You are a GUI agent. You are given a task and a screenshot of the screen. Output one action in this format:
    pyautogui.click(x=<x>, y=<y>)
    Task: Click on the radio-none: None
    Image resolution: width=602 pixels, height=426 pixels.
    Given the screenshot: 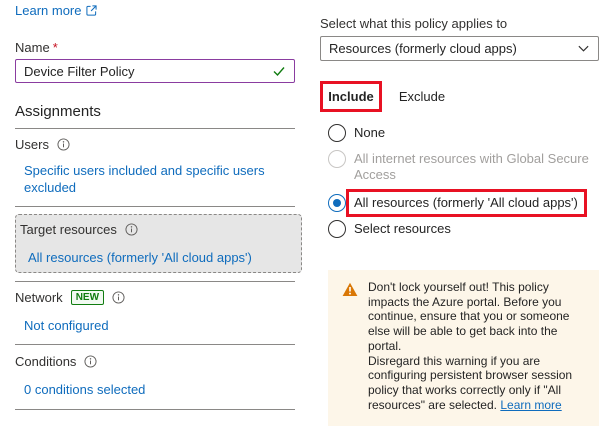 What is the action you would take?
    pyautogui.click(x=356, y=133)
    